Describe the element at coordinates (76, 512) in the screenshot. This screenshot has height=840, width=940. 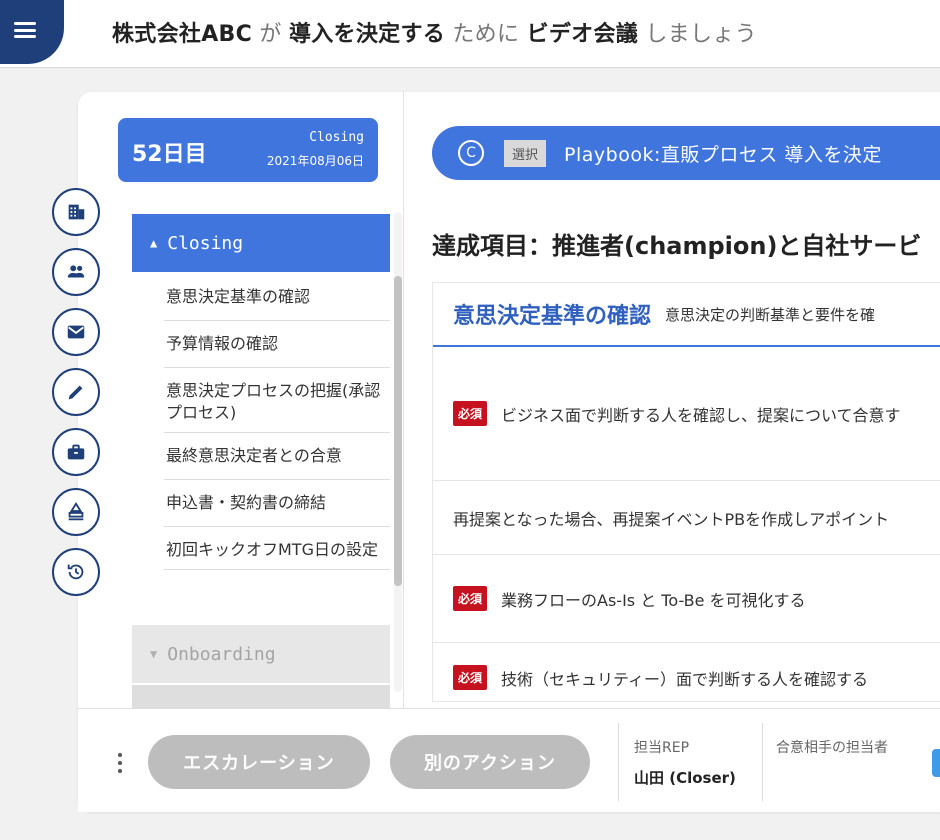
I see `stamp-icon` at that location.